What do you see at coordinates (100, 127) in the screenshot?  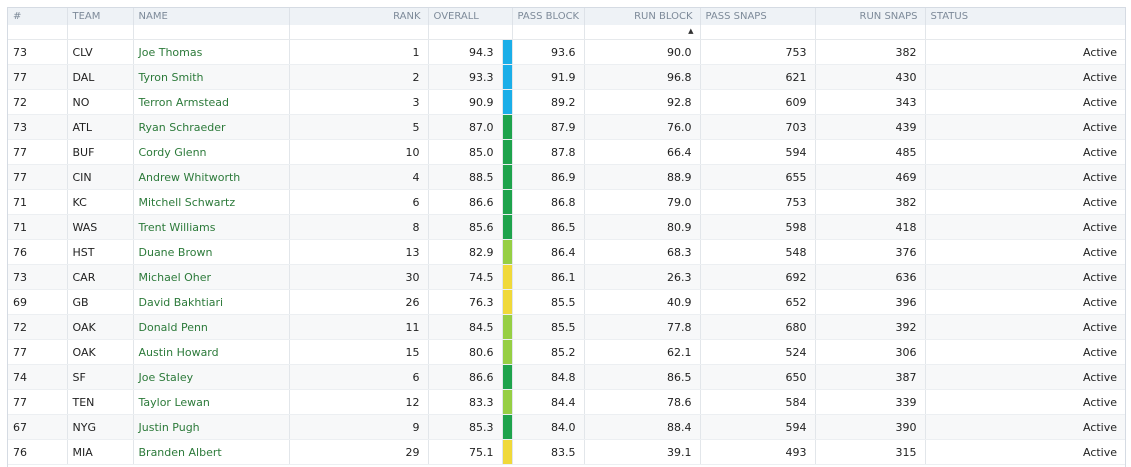 I see `team-abbr: ATL` at bounding box center [100, 127].